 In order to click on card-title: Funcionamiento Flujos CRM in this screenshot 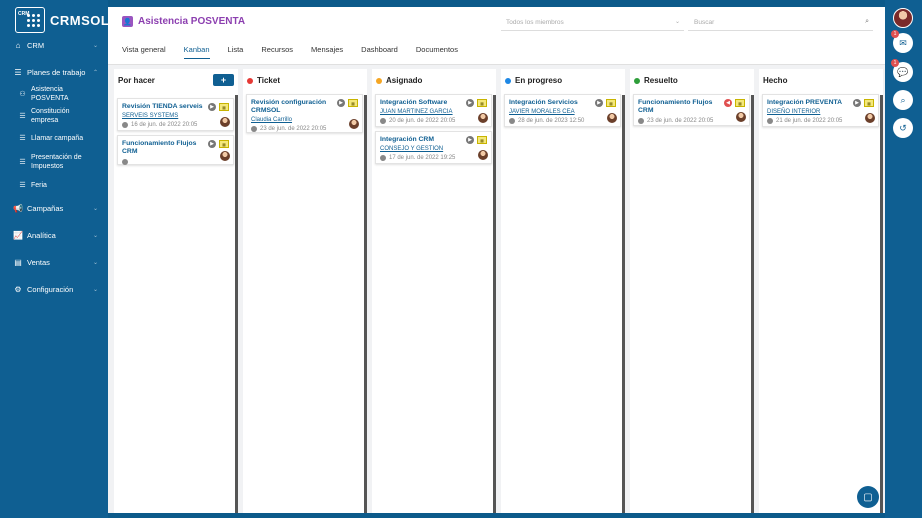, I will do `click(675, 106)`.